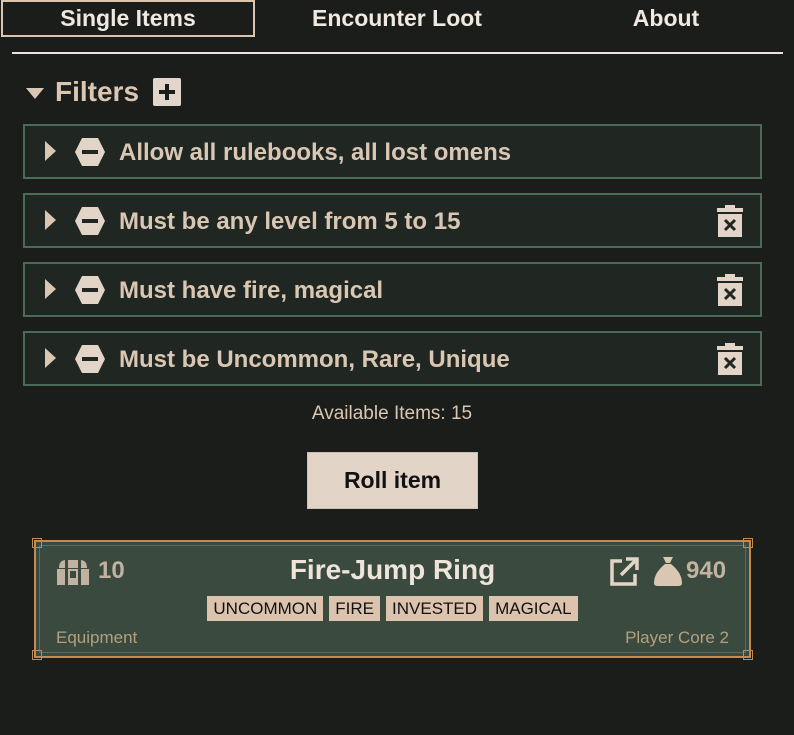 The width and height of the screenshot is (794, 735). I want to click on filter-label: Must have fire, magical, so click(251, 290).